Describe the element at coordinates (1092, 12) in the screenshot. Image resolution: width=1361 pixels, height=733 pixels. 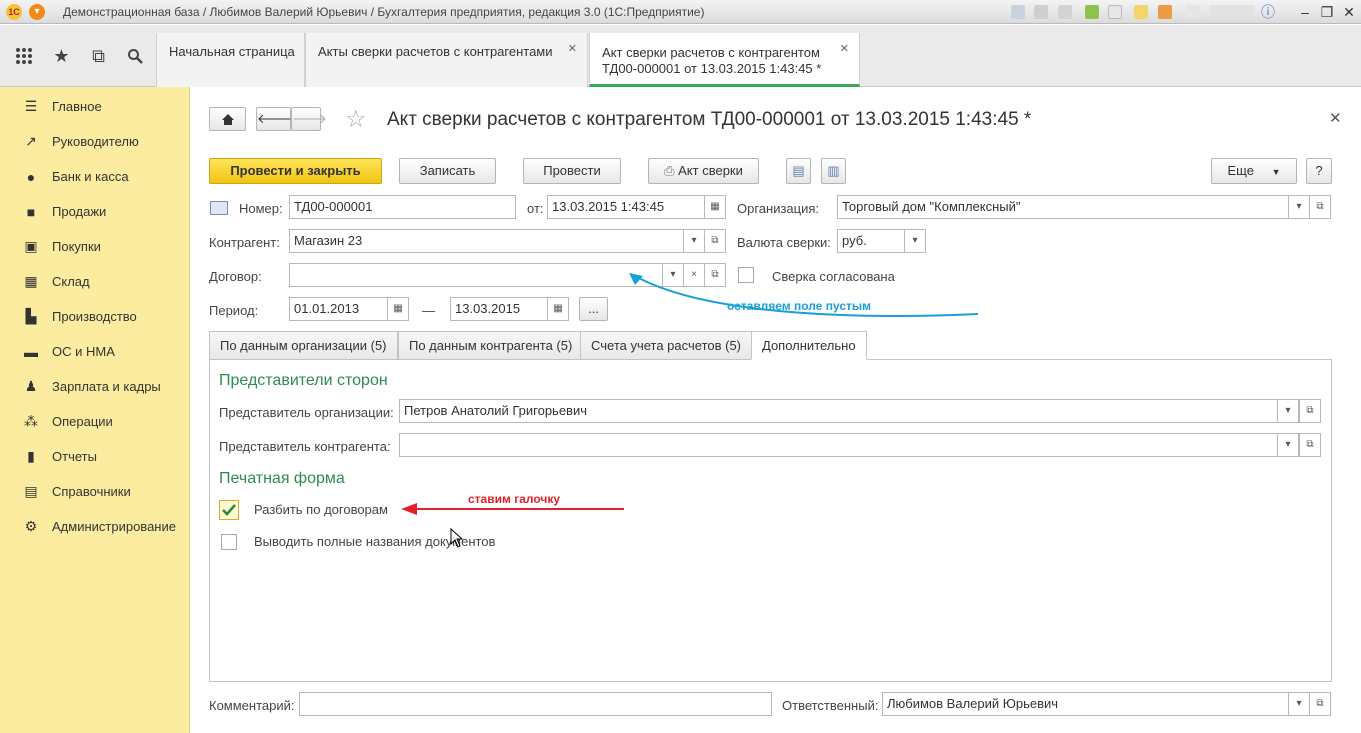
I see `favorites-add-icon` at that location.